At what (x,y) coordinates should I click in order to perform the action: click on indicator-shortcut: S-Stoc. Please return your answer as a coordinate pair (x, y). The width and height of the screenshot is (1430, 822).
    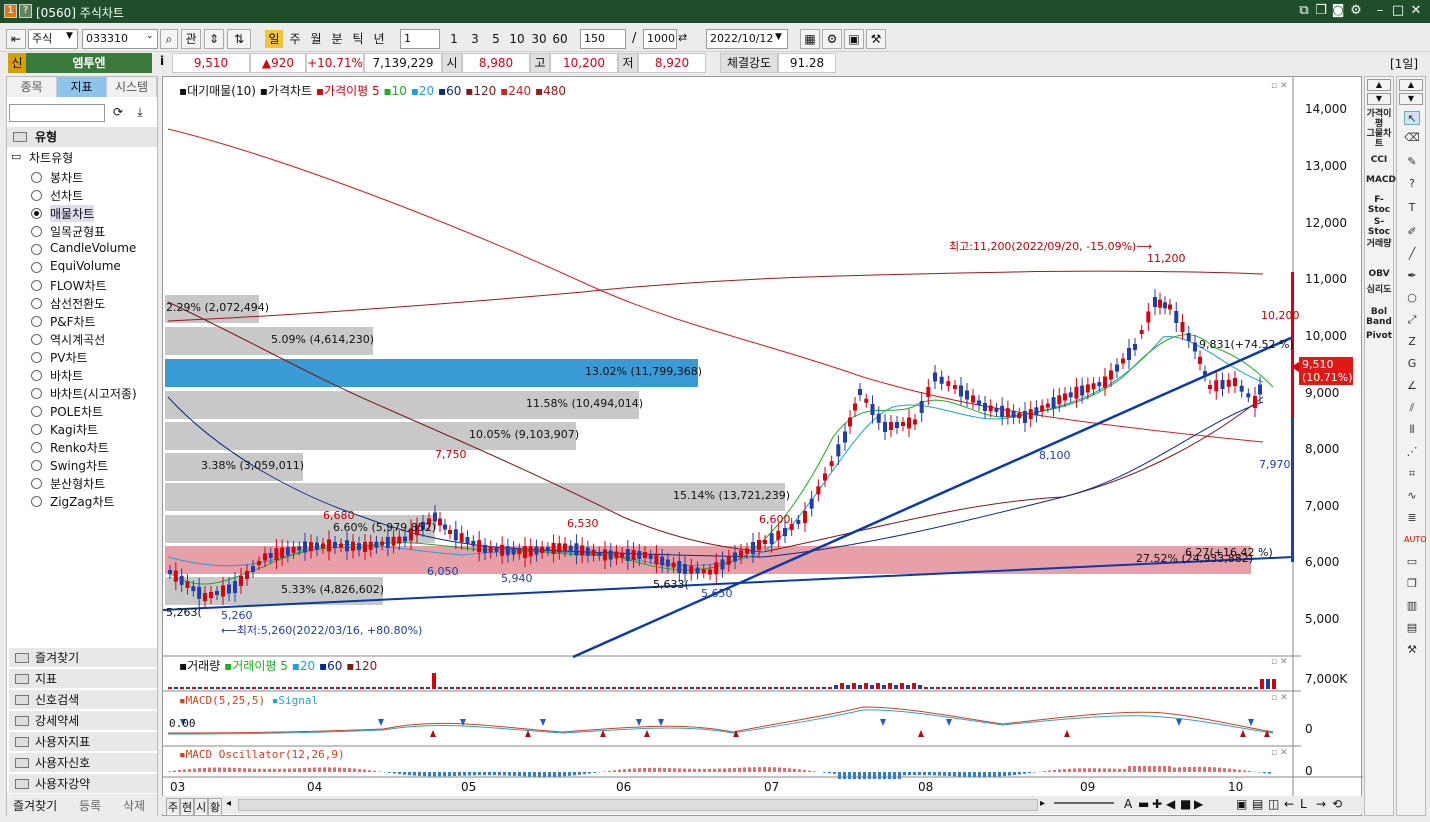
    Looking at the image, I should click on (1379, 227).